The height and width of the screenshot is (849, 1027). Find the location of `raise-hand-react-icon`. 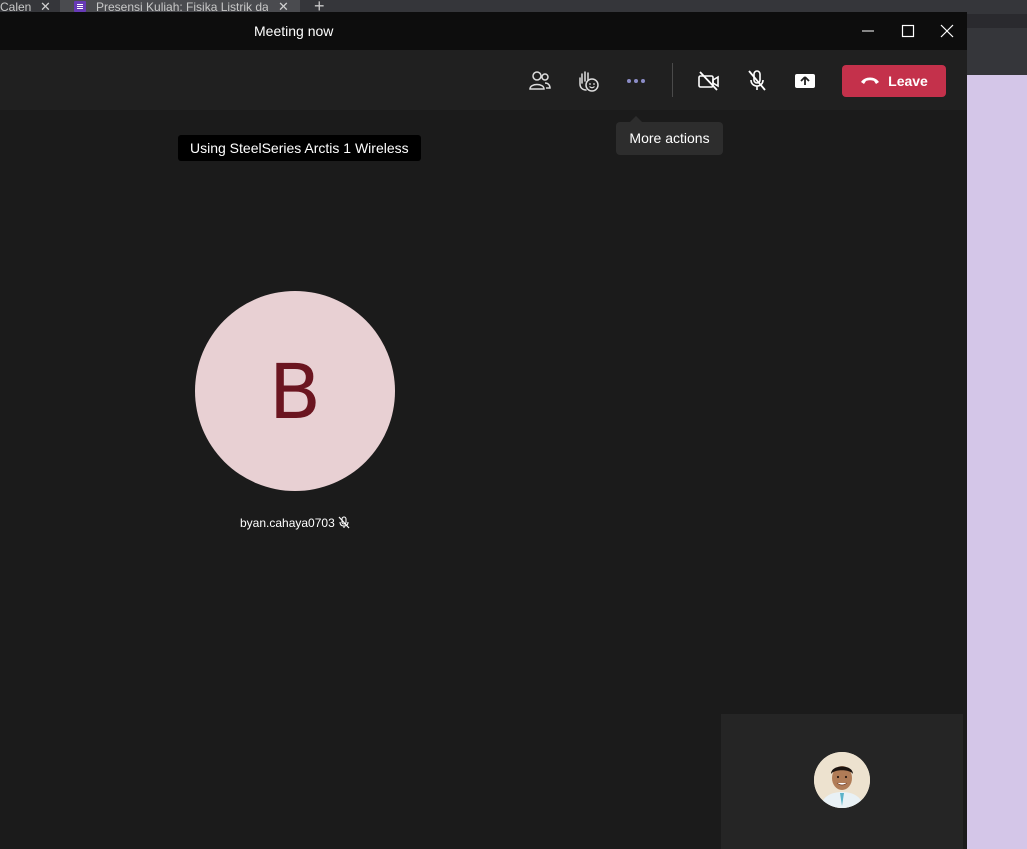

raise-hand-react-icon is located at coordinates (589, 81).